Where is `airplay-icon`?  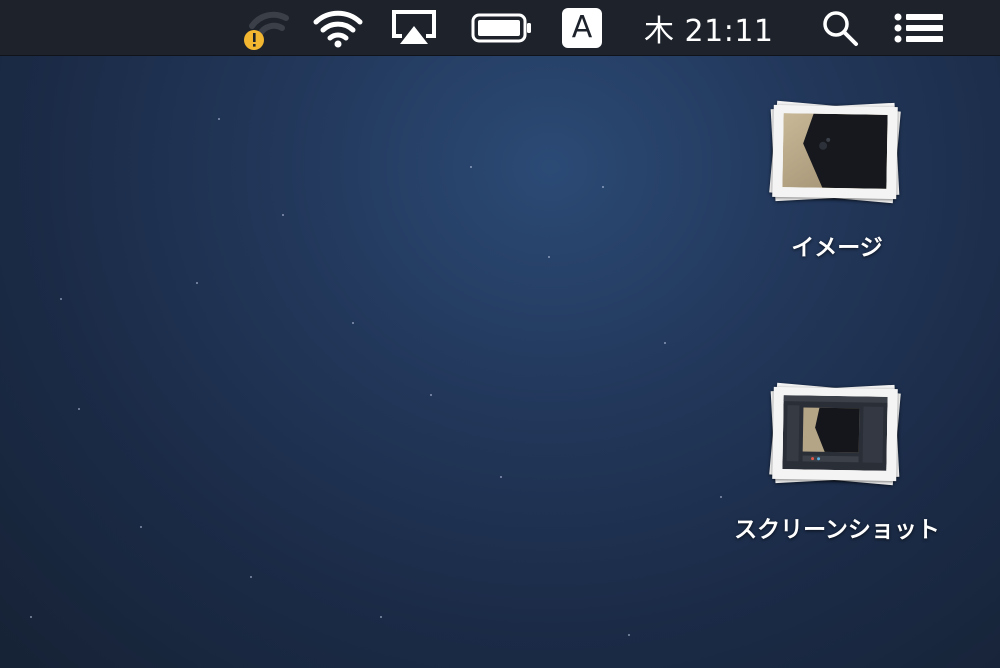
airplay-icon is located at coordinates (414, 27).